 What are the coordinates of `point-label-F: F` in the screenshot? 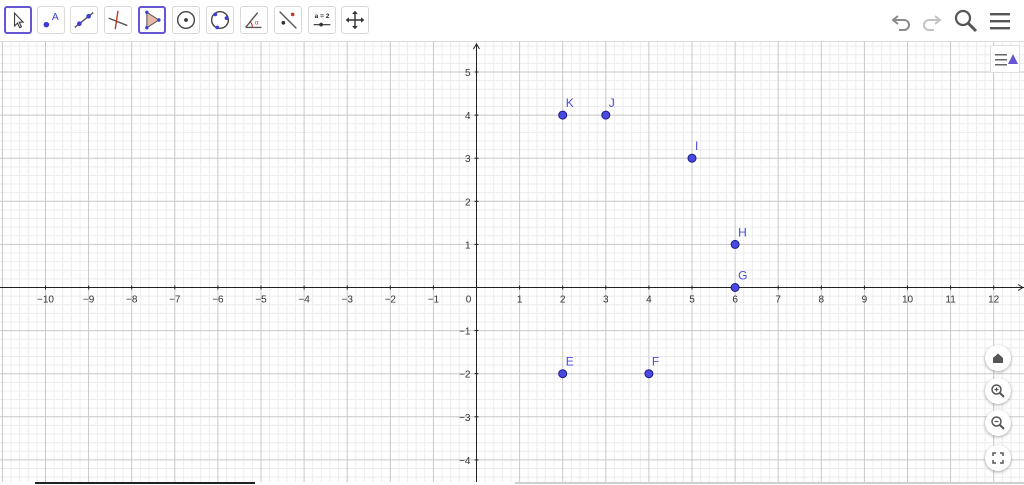 It's located at (655, 362).